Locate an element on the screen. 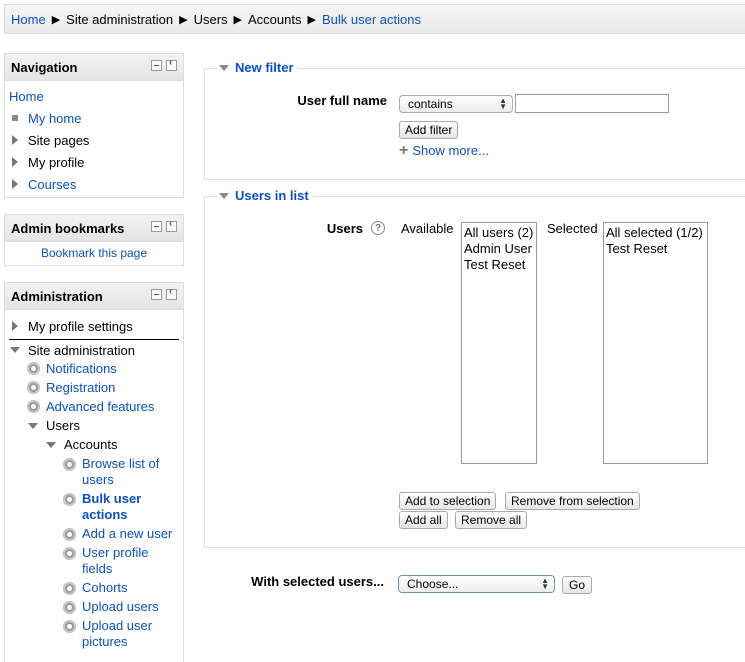  admin-item-browse-users: Browse list of users is located at coordinates (123, 472).